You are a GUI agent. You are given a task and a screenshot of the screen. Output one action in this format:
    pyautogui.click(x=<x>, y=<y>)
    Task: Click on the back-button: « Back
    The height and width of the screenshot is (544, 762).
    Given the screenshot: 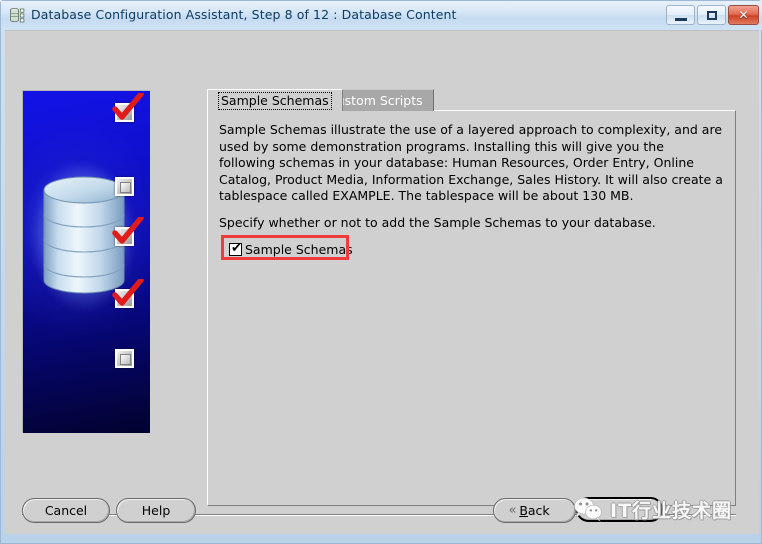 What is the action you would take?
    pyautogui.click(x=534, y=510)
    